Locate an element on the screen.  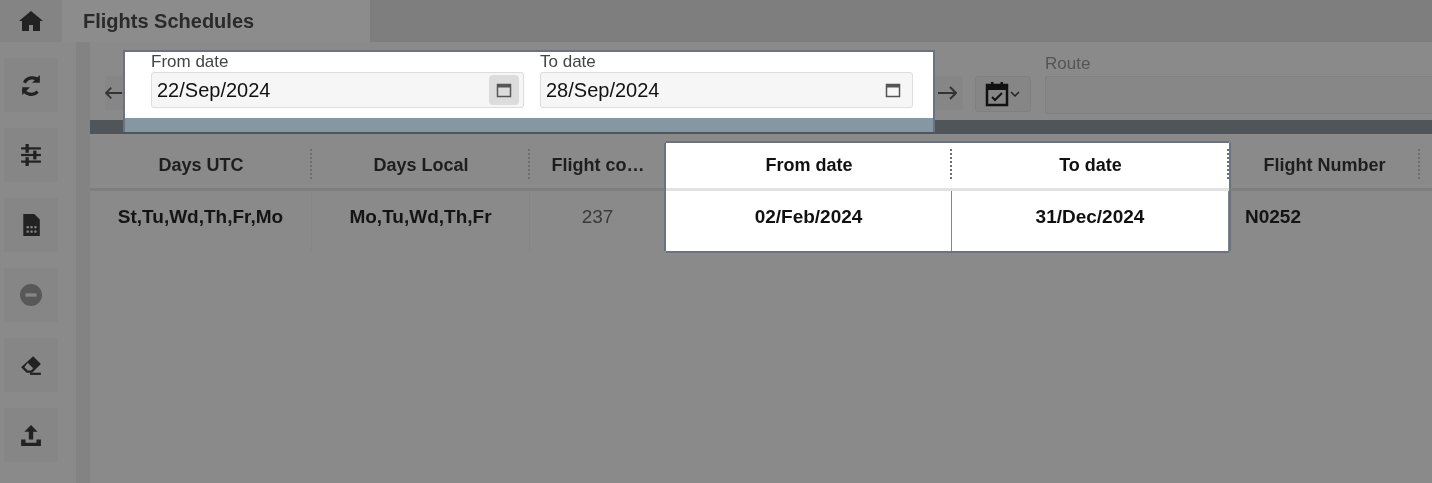
table-cell: St,Tu,Wd,Th,Fr,Mo is located at coordinates (201, 221).